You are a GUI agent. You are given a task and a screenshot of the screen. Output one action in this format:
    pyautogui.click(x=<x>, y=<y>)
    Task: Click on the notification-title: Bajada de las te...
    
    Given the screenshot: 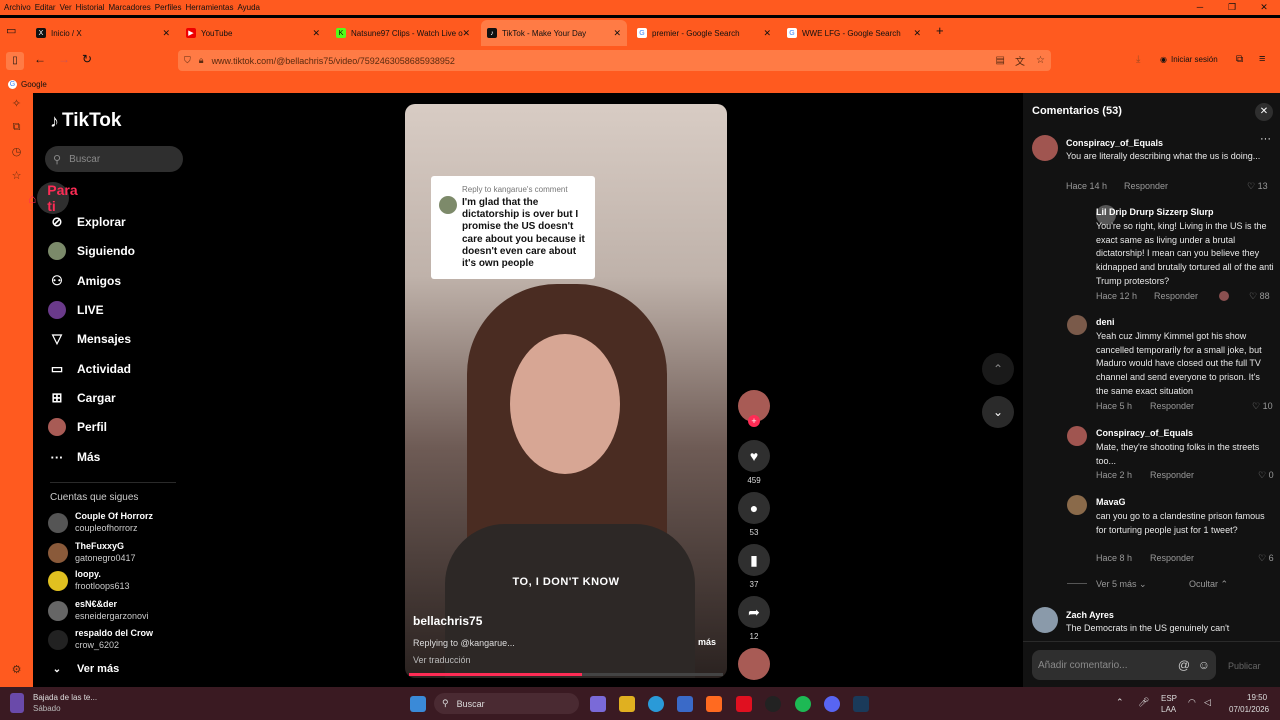 What is the action you would take?
    pyautogui.click(x=65, y=697)
    